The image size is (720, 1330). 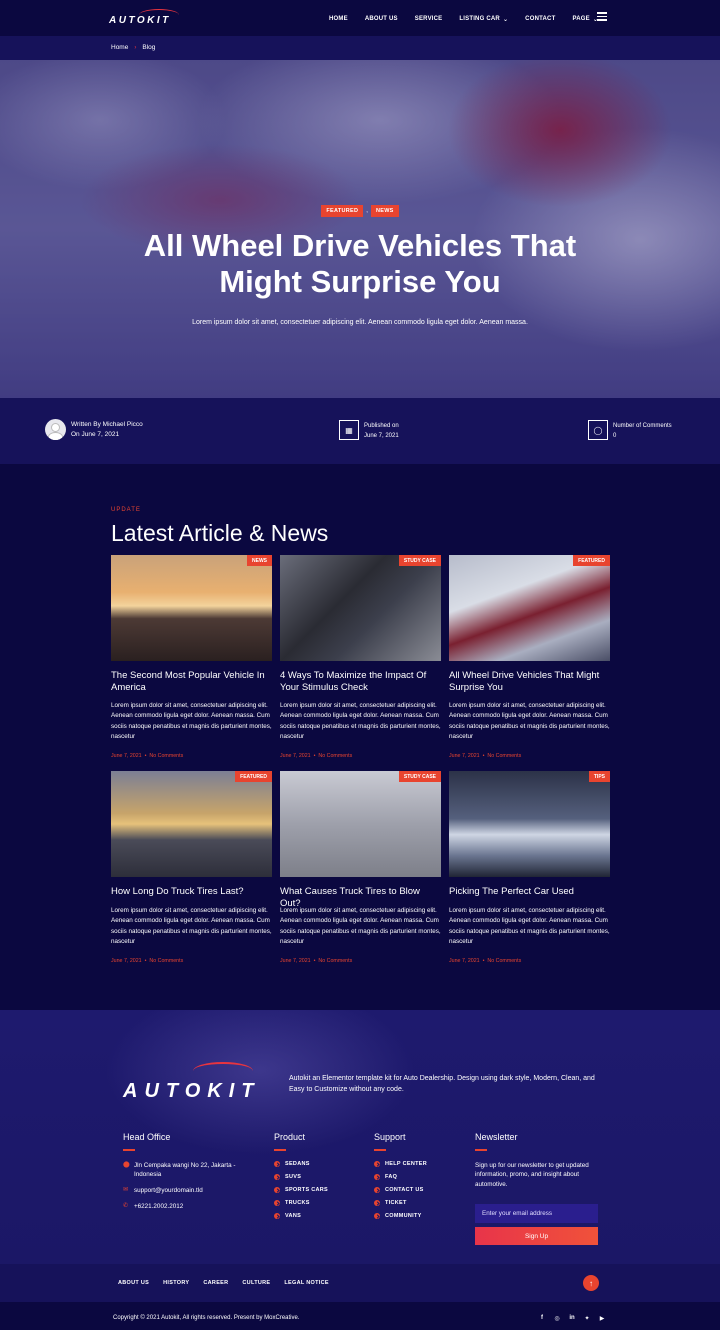 What do you see at coordinates (381, 19) in the screenshot?
I see `nav-about-us: ABOUT US` at bounding box center [381, 19].